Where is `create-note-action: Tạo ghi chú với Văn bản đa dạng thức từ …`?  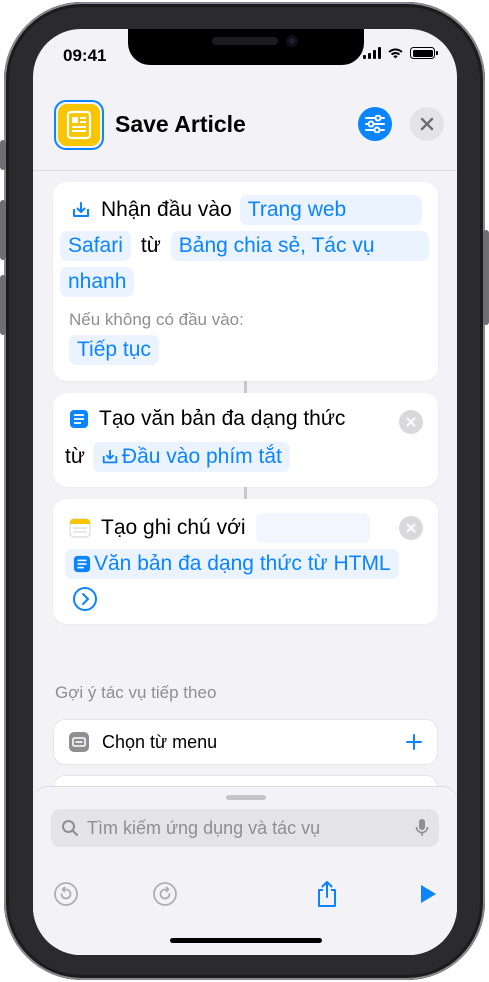
create-note-action: Tạo ghi chú với Văn bản đa dạng thức từ … is located at coordinates (245, 561).